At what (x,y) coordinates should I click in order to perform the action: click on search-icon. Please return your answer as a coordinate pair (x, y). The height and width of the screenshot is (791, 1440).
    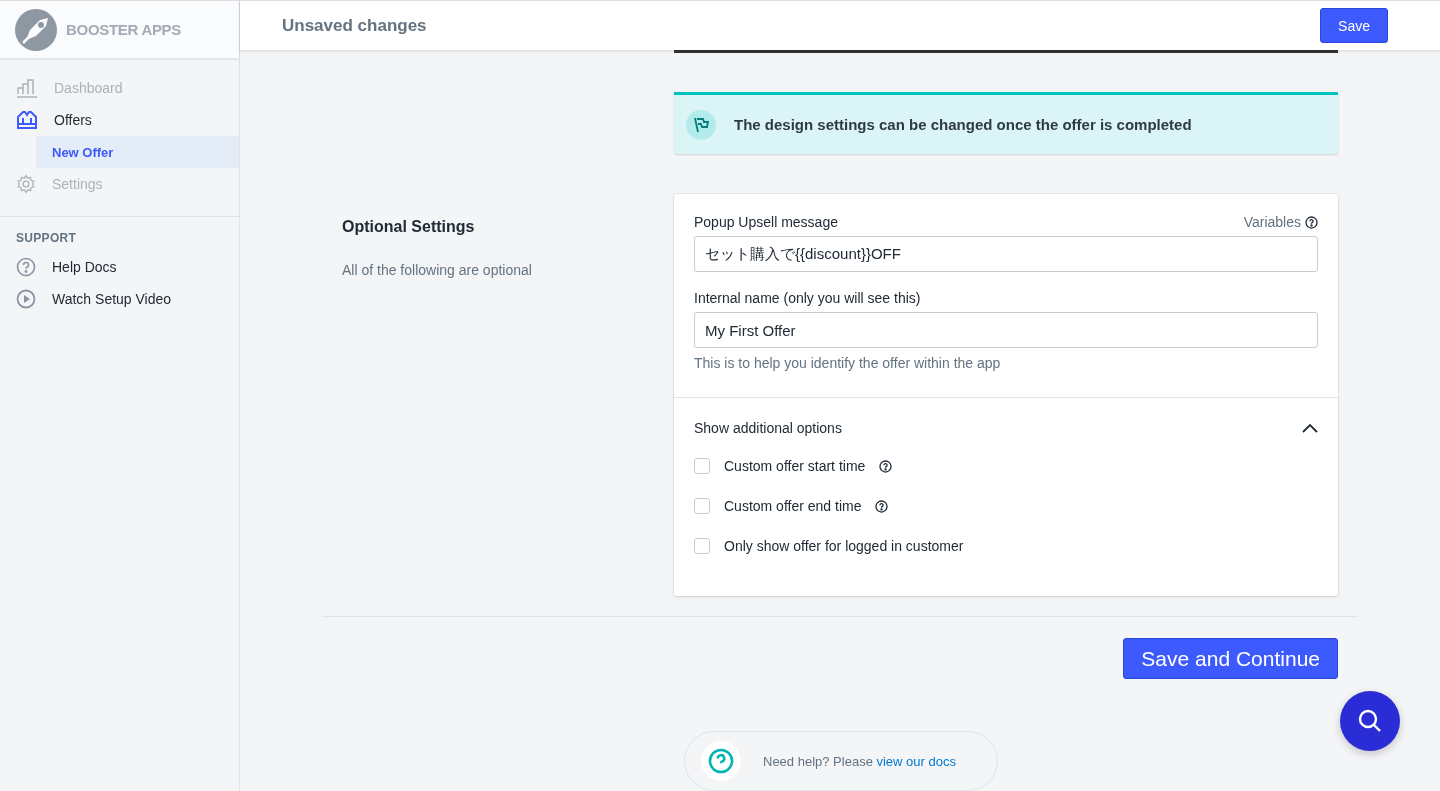
    Looking at the image, I should click on (1370, 721).